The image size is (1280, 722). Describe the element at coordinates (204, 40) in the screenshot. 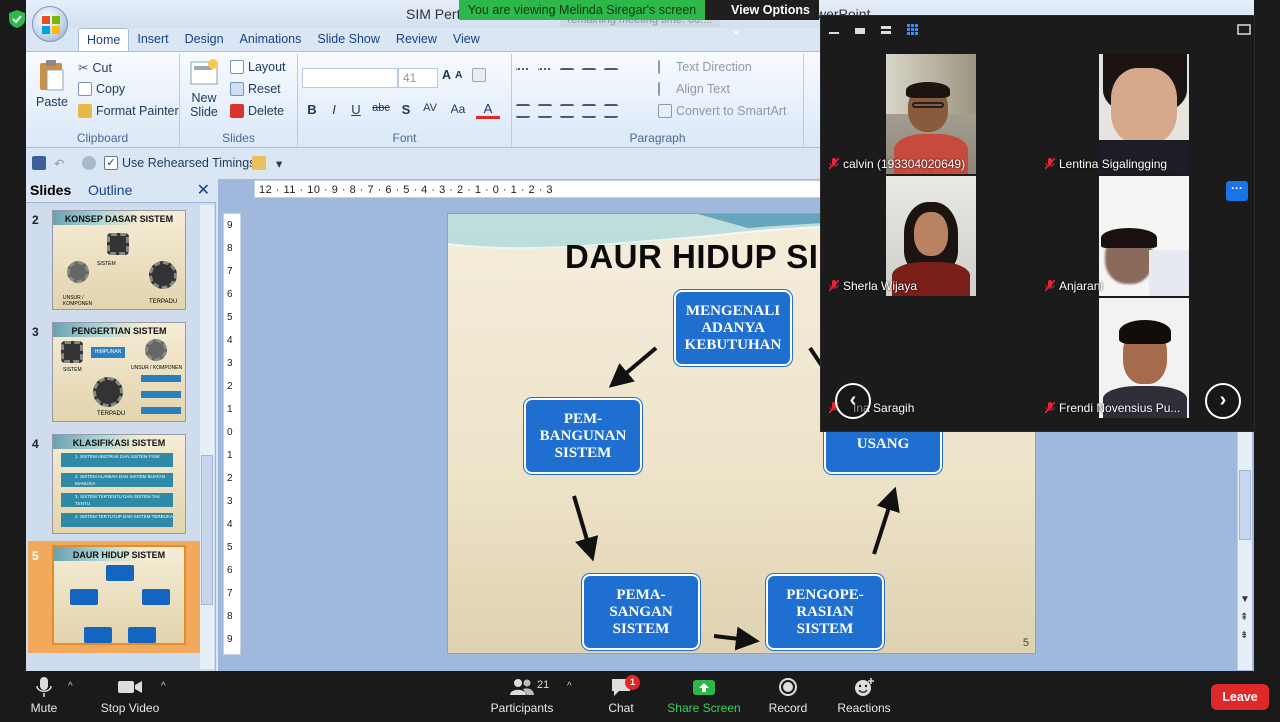

I see `tab-design: Design` at that location.